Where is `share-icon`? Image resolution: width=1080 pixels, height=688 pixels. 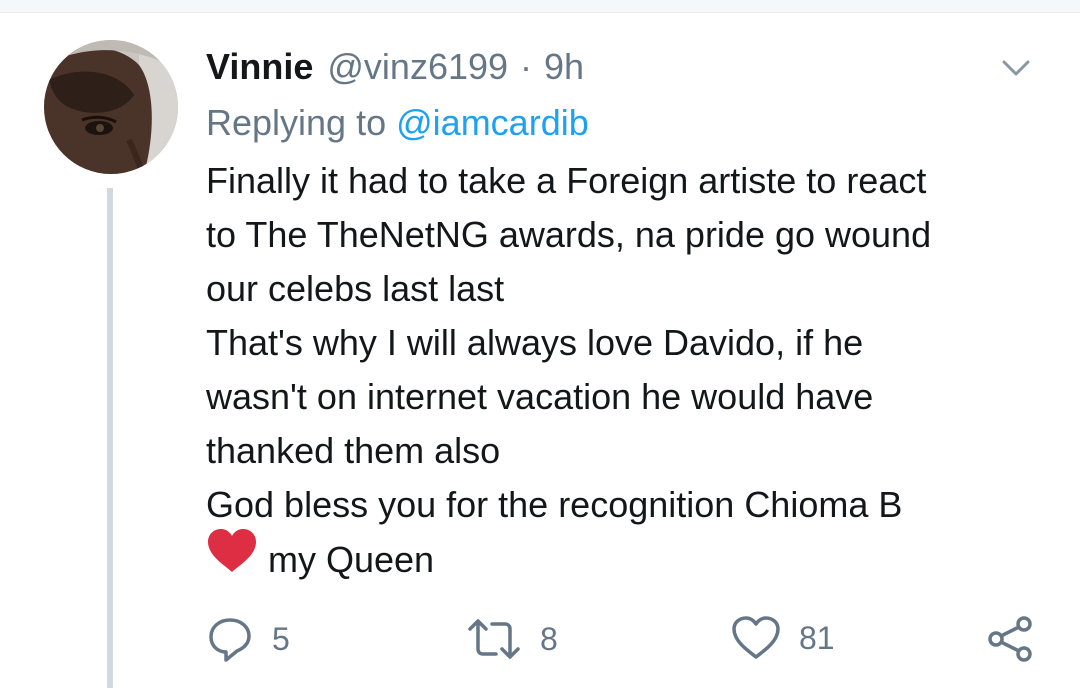
share-icon is located at coordinates (1010, 639).